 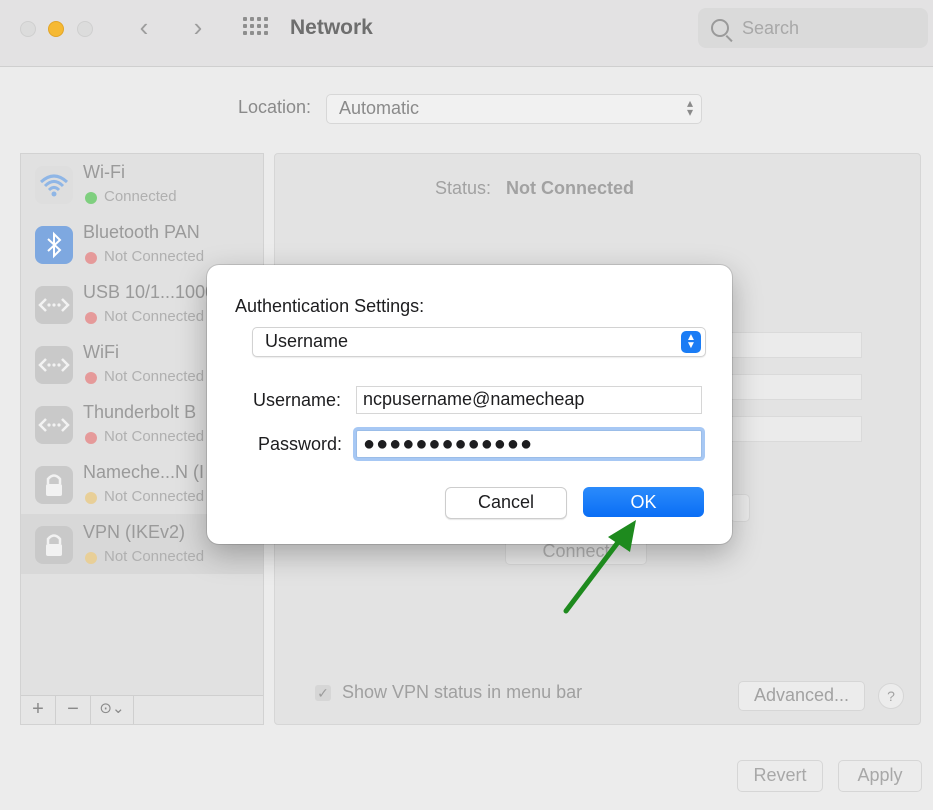 What do you see at coordinates (570, 188) in the screenshot?
I see `status-value: Not Connected` at bounding box center [570, 188].